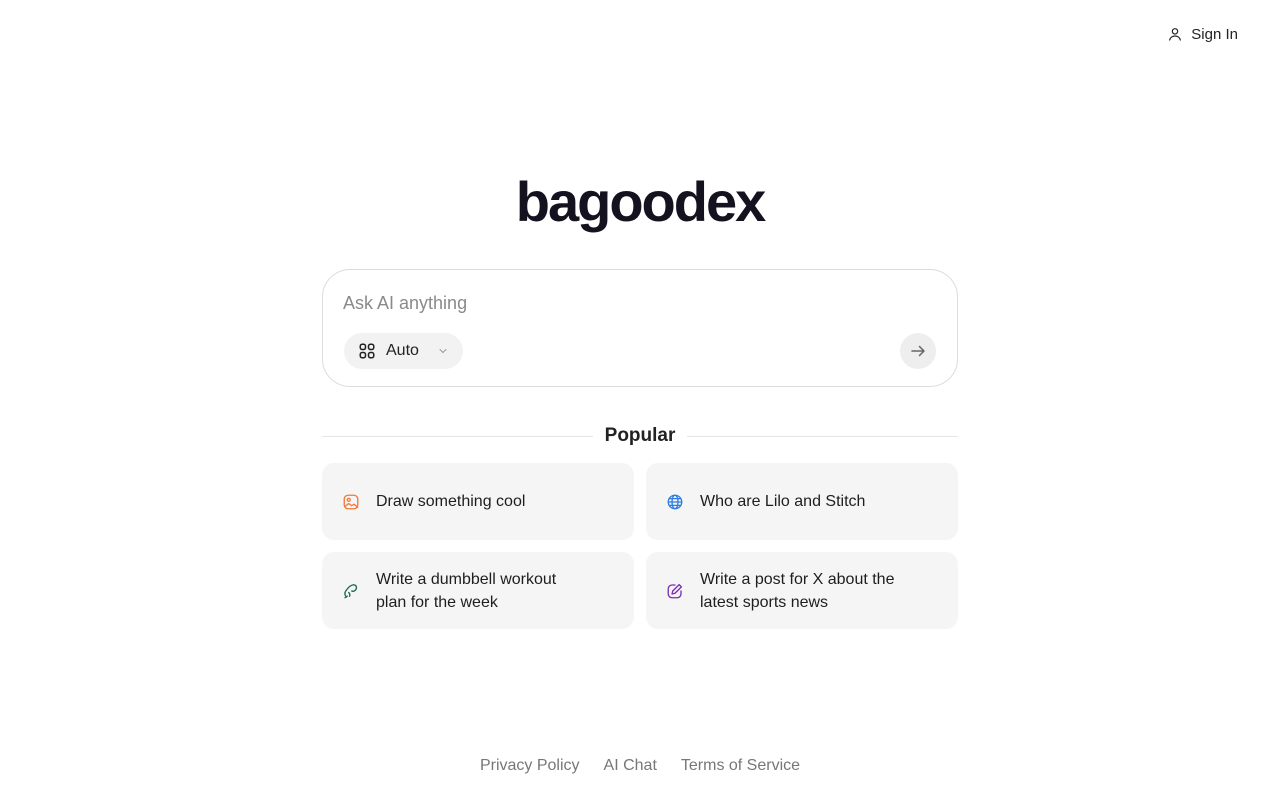 This screenshot has height=800, width=1280. I want to click on sign-in-button: Sign In, so click(1202, 34).